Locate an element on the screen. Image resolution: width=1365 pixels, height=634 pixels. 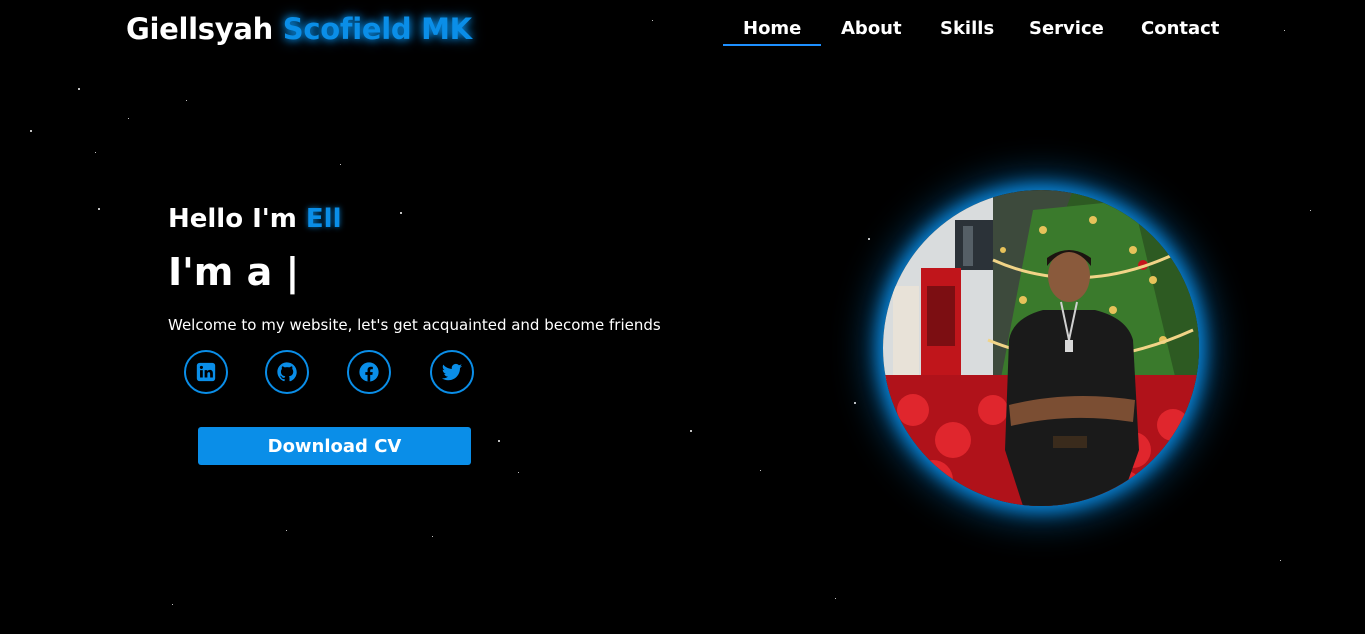
twitter-icon is located at coordinates (452, 372).